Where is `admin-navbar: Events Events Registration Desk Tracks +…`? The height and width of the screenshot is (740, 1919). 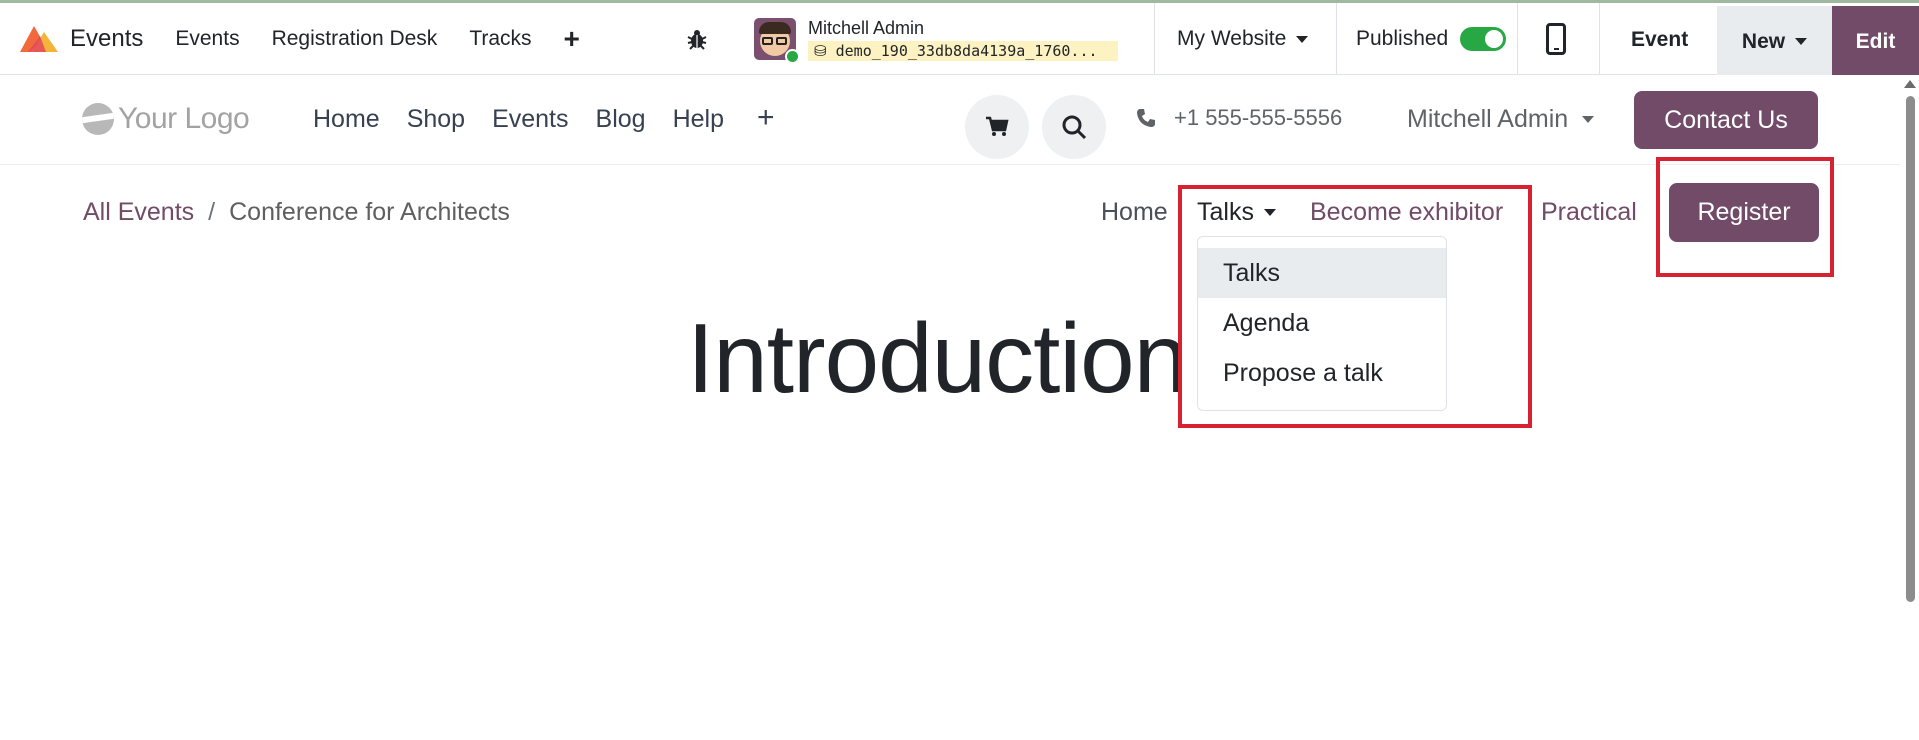 admin-navbar: Events Events Registration Desk Tracks +… is located at coordinates (959, 38).